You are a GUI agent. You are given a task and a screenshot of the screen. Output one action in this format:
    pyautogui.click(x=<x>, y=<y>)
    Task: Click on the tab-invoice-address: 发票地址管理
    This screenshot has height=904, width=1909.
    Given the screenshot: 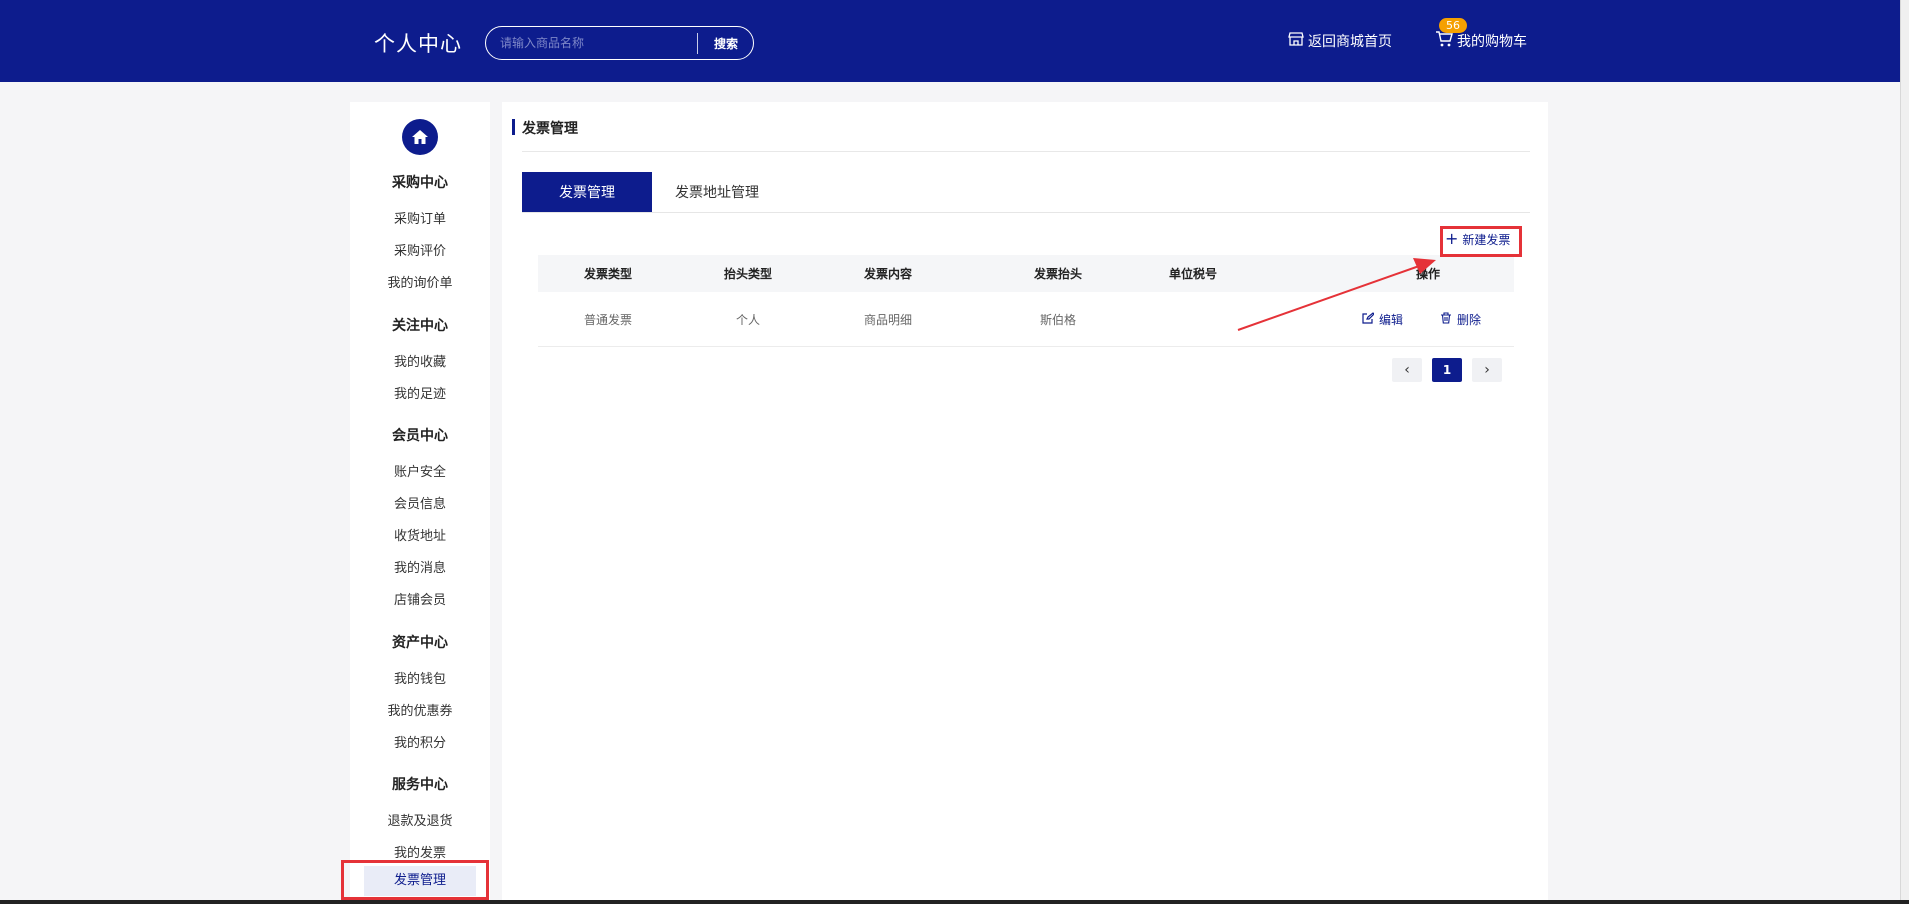 What is the action you would take?
    pyautogui.click(x=717, y=192)
    